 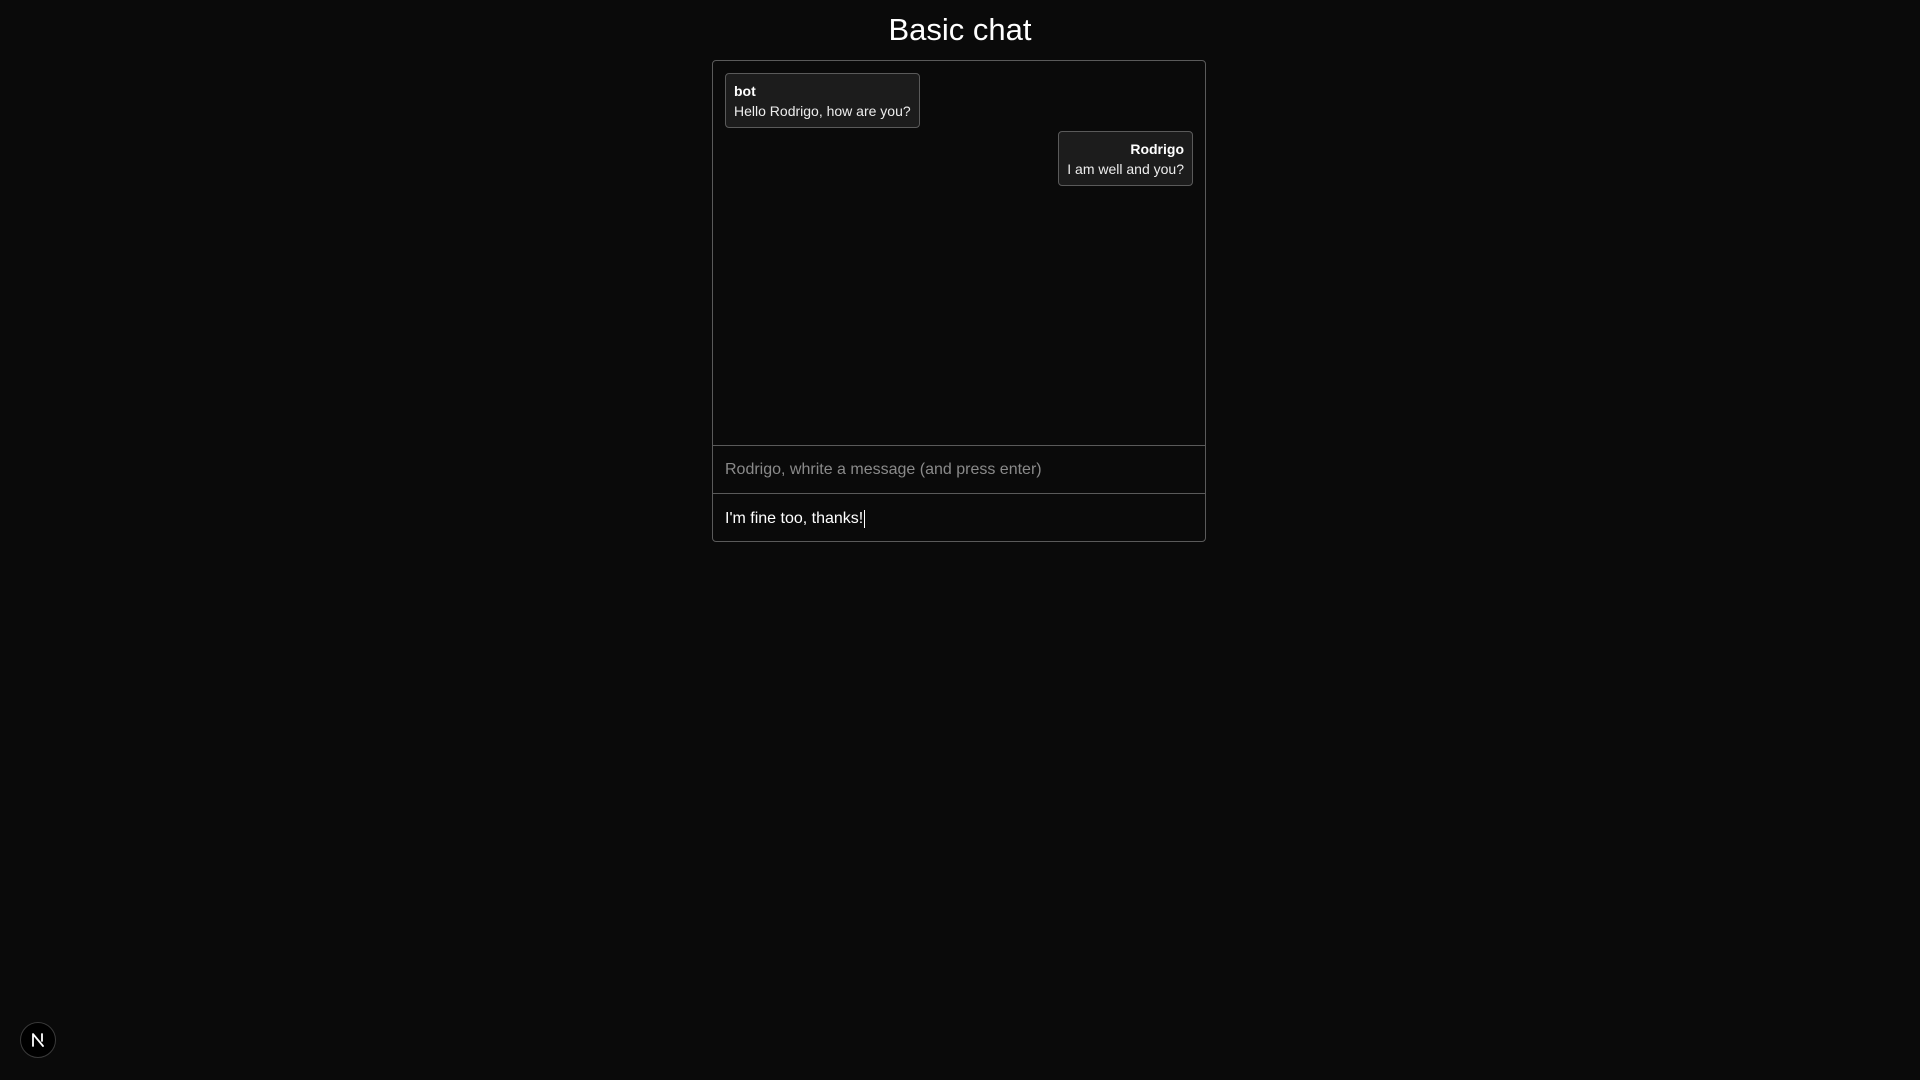 What do you see at coordinates (822, 111) in the screenshot?
I see `message-text: Hello Rodrigo, how are you?` at bounding box center [822, 111].